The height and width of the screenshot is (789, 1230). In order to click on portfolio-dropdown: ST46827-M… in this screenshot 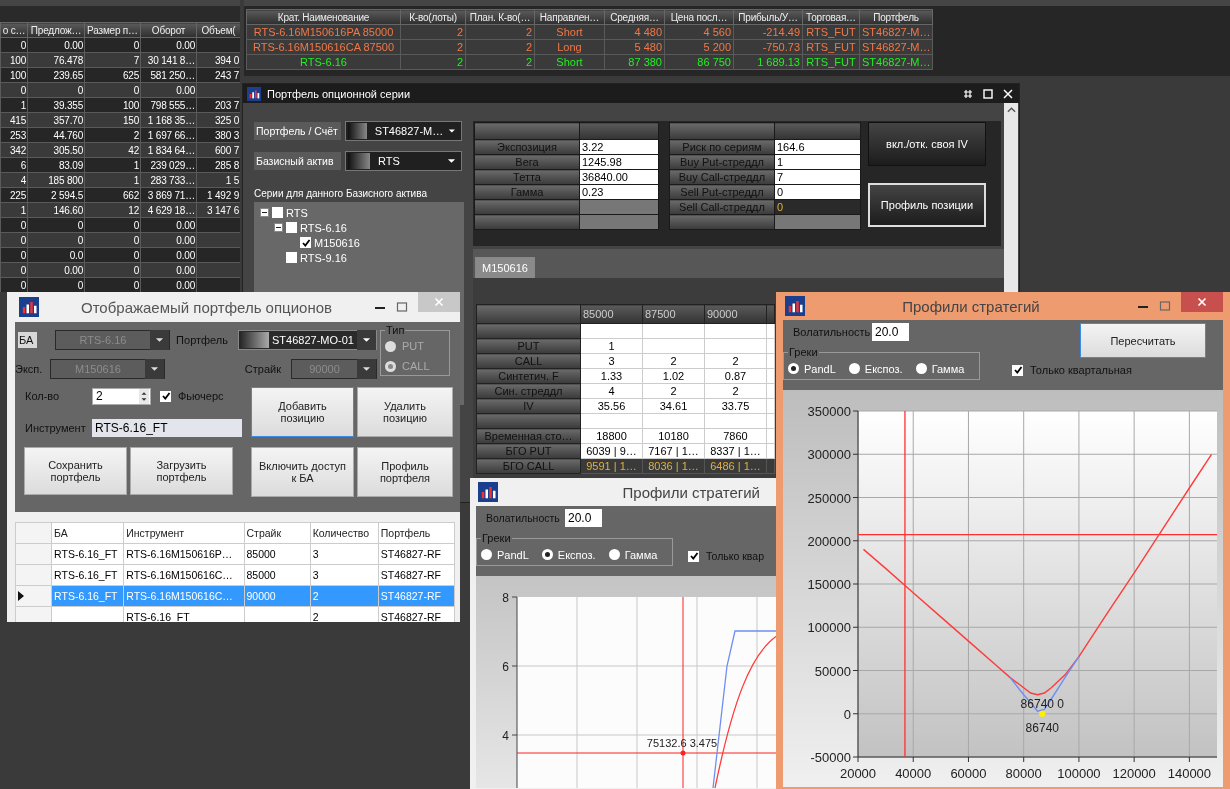, I will do `click(403, 131)`.